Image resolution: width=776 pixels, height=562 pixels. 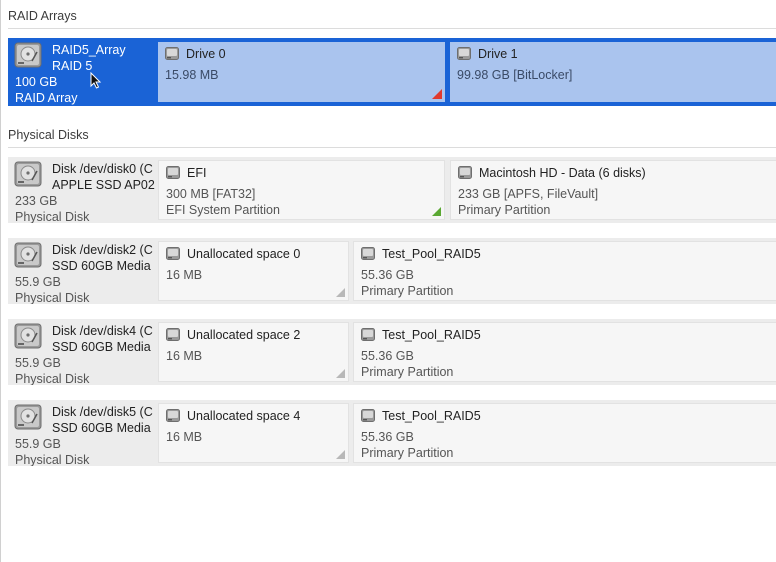 What do you see at coordinates (105, 58) in the screenshot?
I see `raid-array-name: RAID5_Array RAID 5` at bounding box center [105, 58].